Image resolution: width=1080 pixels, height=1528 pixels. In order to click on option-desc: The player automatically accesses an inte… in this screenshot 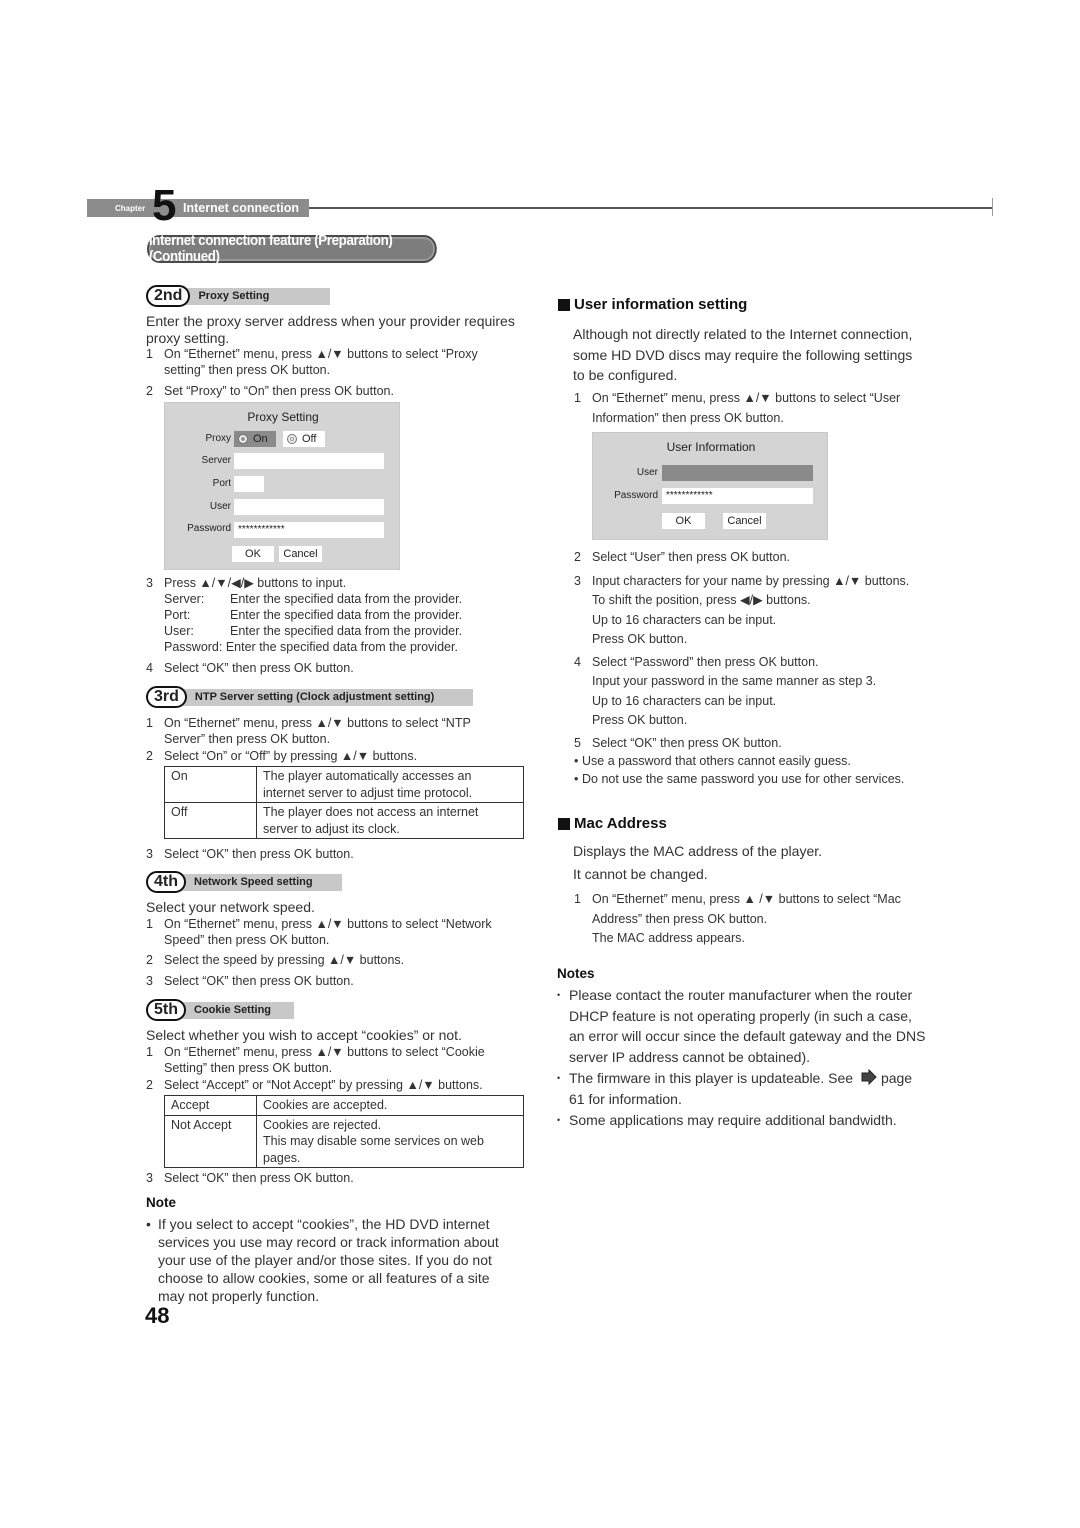, I will do `click(390, 784)`.